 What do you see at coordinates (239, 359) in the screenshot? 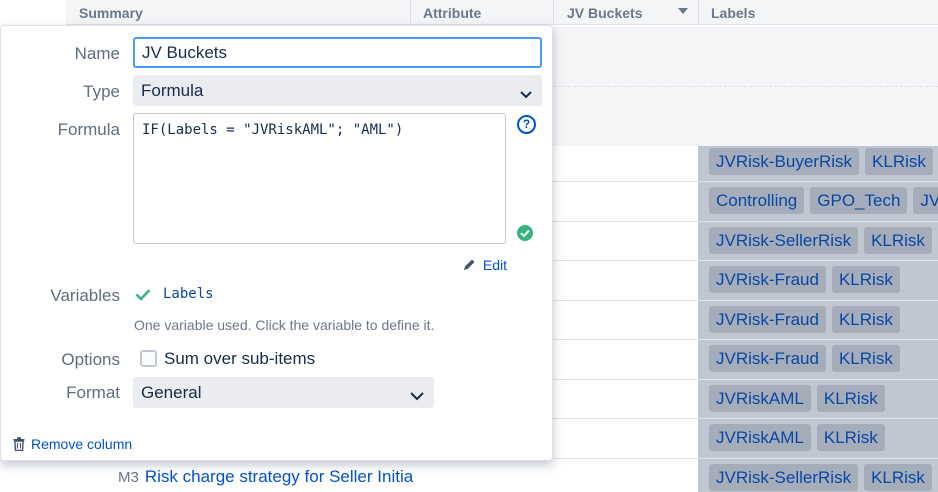
I see `sum-over-sub-items-label: Sum over sub-items` at bounding box center [239, 359].